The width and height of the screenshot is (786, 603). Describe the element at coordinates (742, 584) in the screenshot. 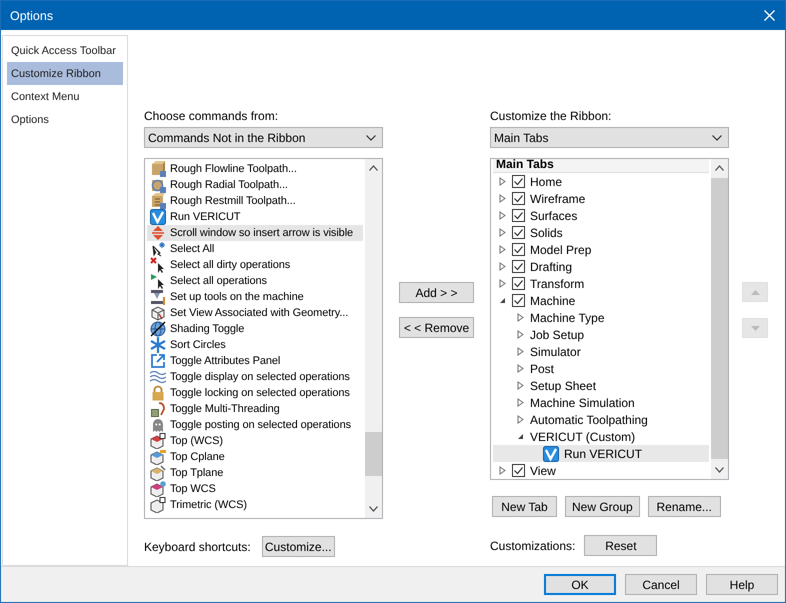

I see `dialog-button: Help` at that location.